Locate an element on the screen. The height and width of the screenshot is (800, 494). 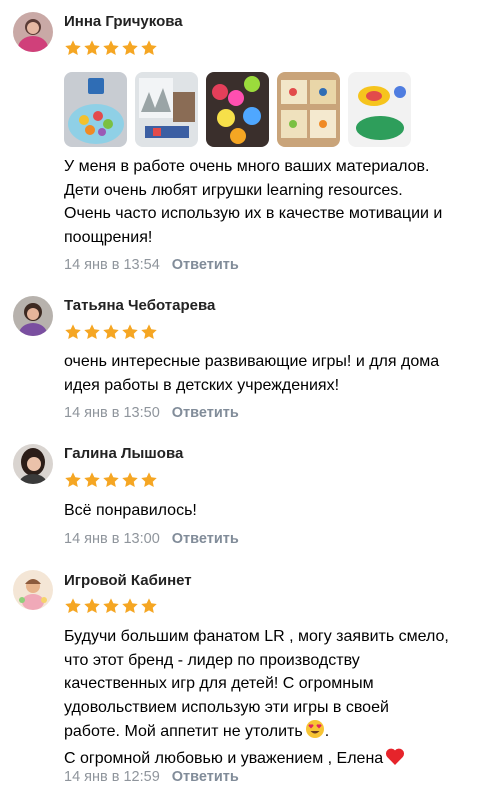
review-meta: 14 янв в 13:54 Ответить is located at coordinates (151, 265).